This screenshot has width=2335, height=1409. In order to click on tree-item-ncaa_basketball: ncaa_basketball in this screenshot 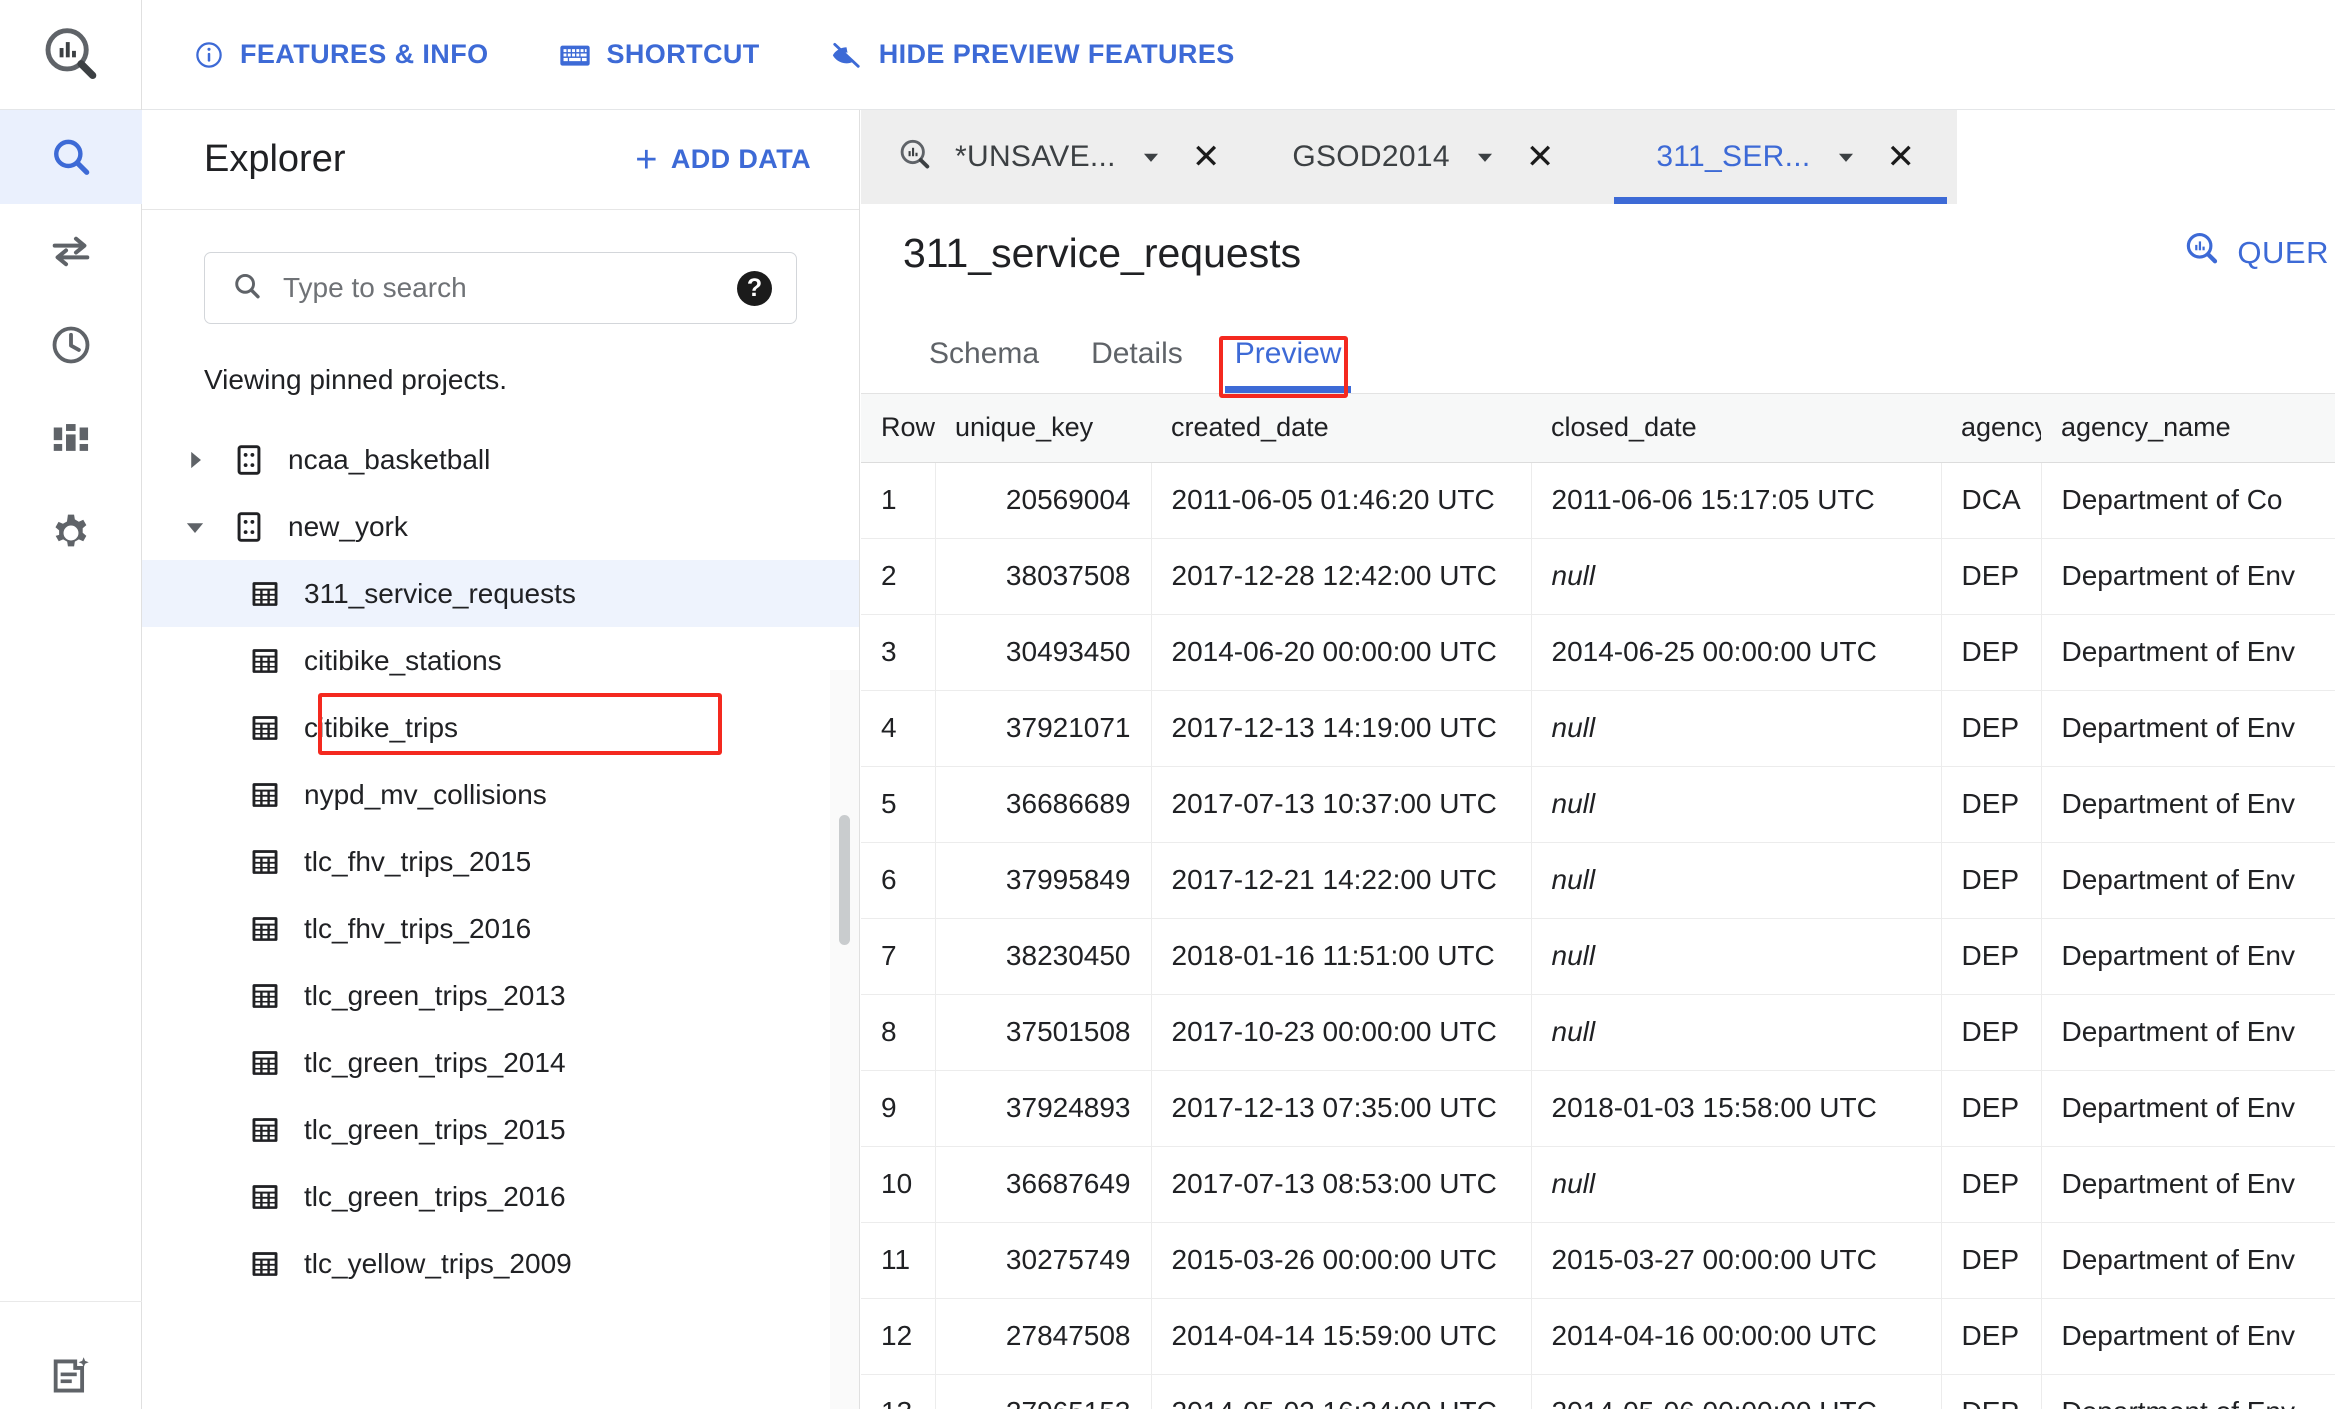, I will do `click(500, 459)`.